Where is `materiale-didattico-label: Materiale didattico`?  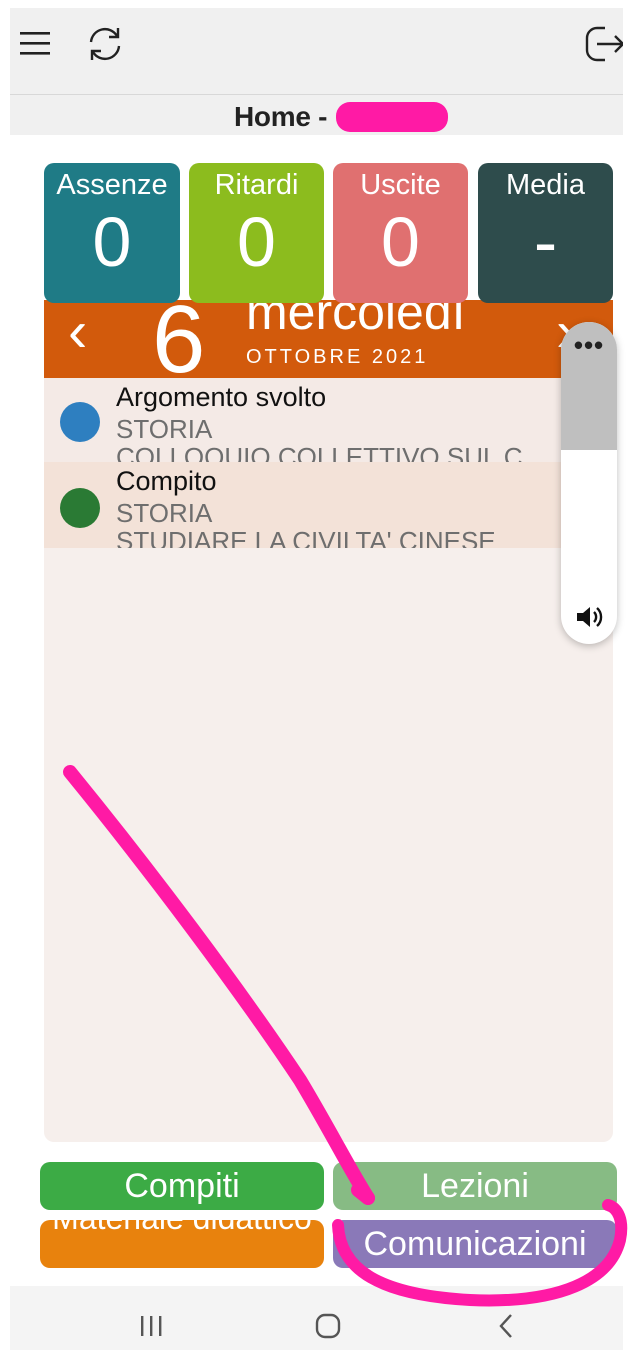 materiale-didattico-label: Materiale didattico is located at coordinates (182, 1227).